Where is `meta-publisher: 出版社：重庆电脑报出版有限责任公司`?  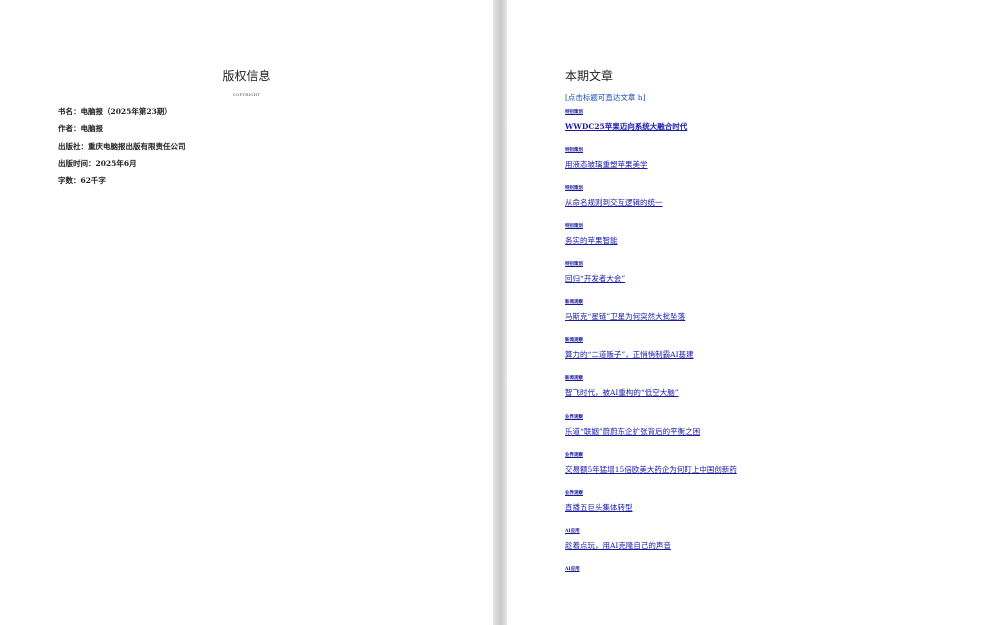
meta-publisher: 出版社：重庆电脑报出版有限责任公司 is located at coordinates (122, 146).